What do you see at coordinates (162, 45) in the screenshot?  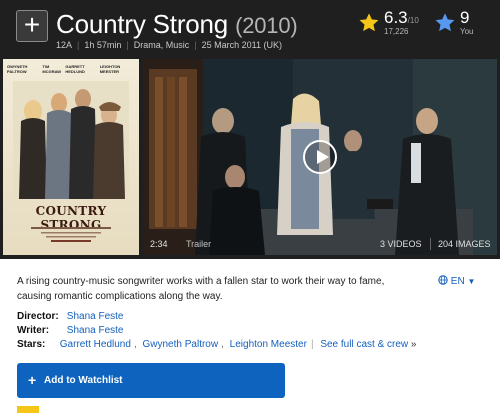 I see `genres: Drama, Music` at bounding box center [162, 45].